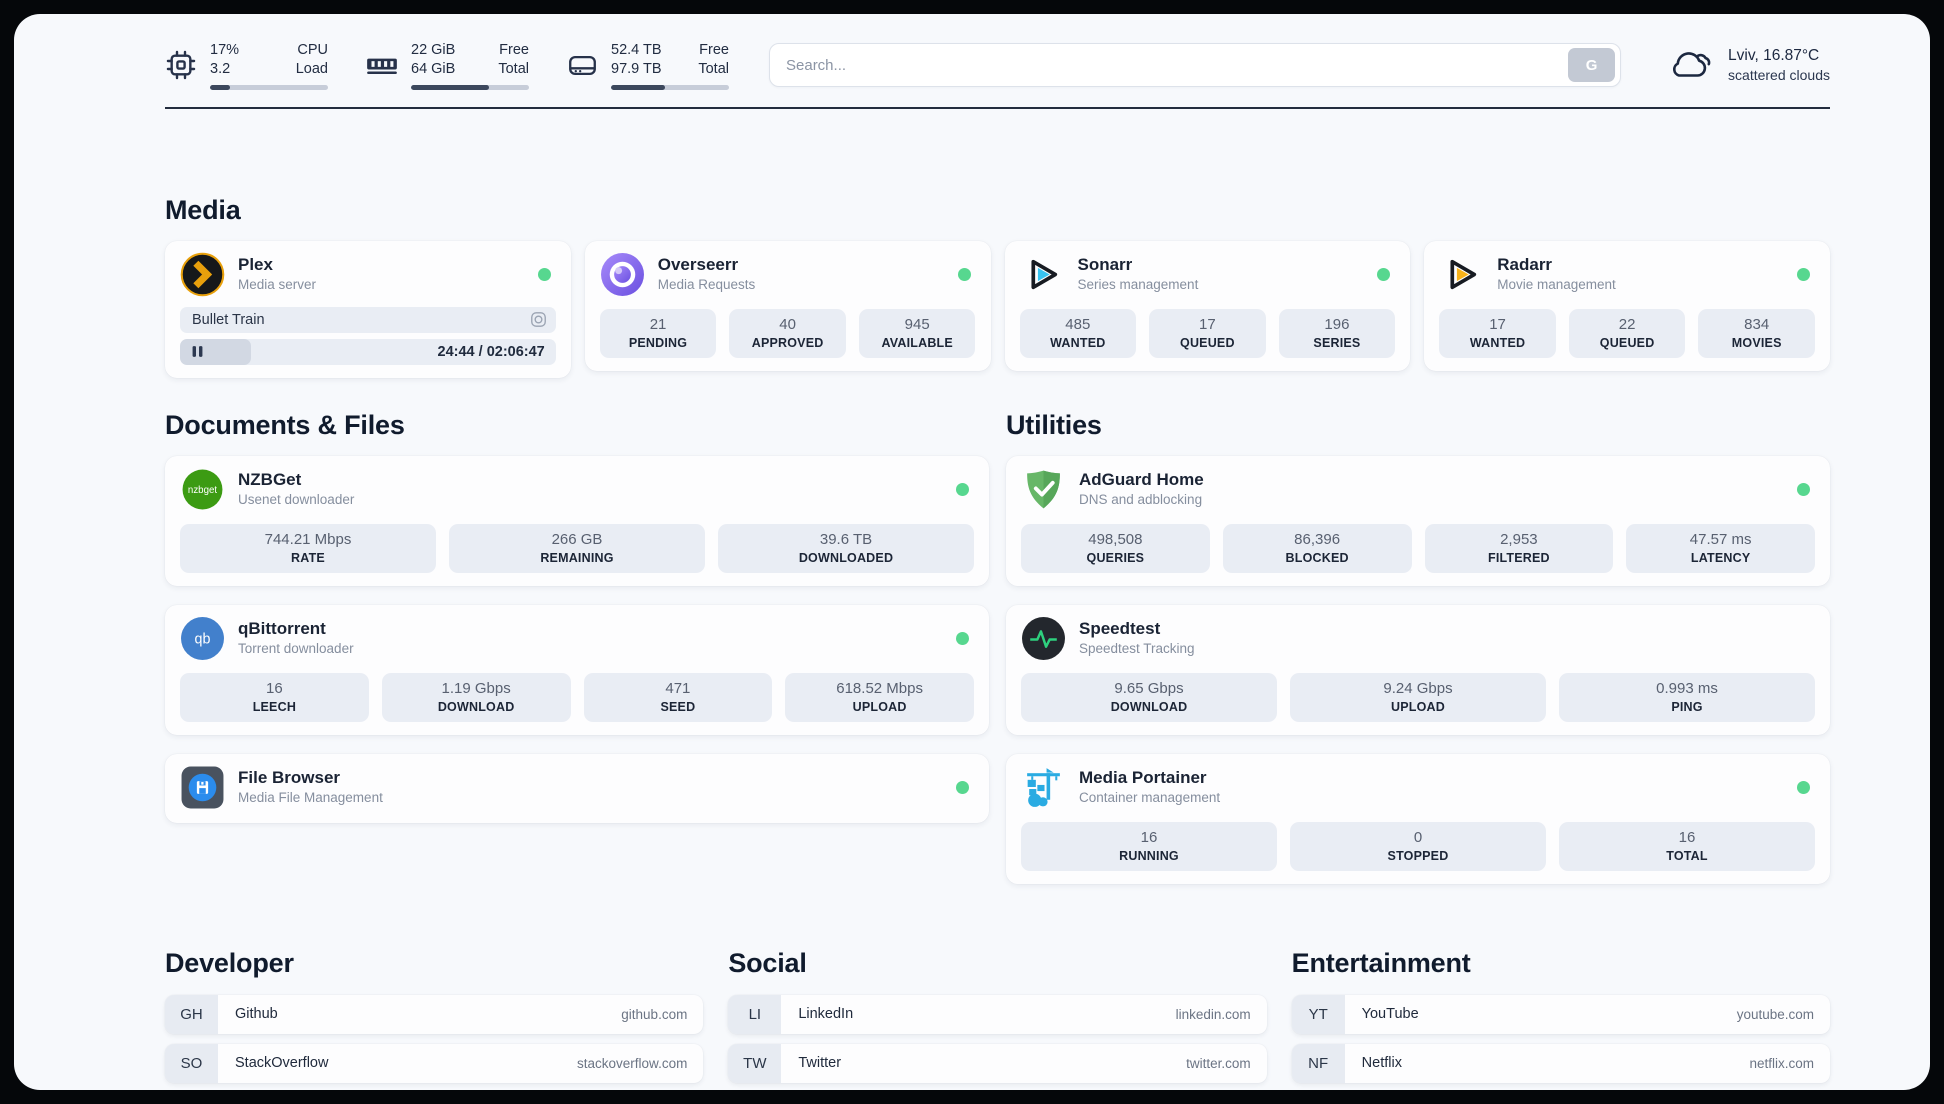 This screenshot has height=1104, width=1944. I want to click on qbittorrent-icon: qb, so click(202, 638).